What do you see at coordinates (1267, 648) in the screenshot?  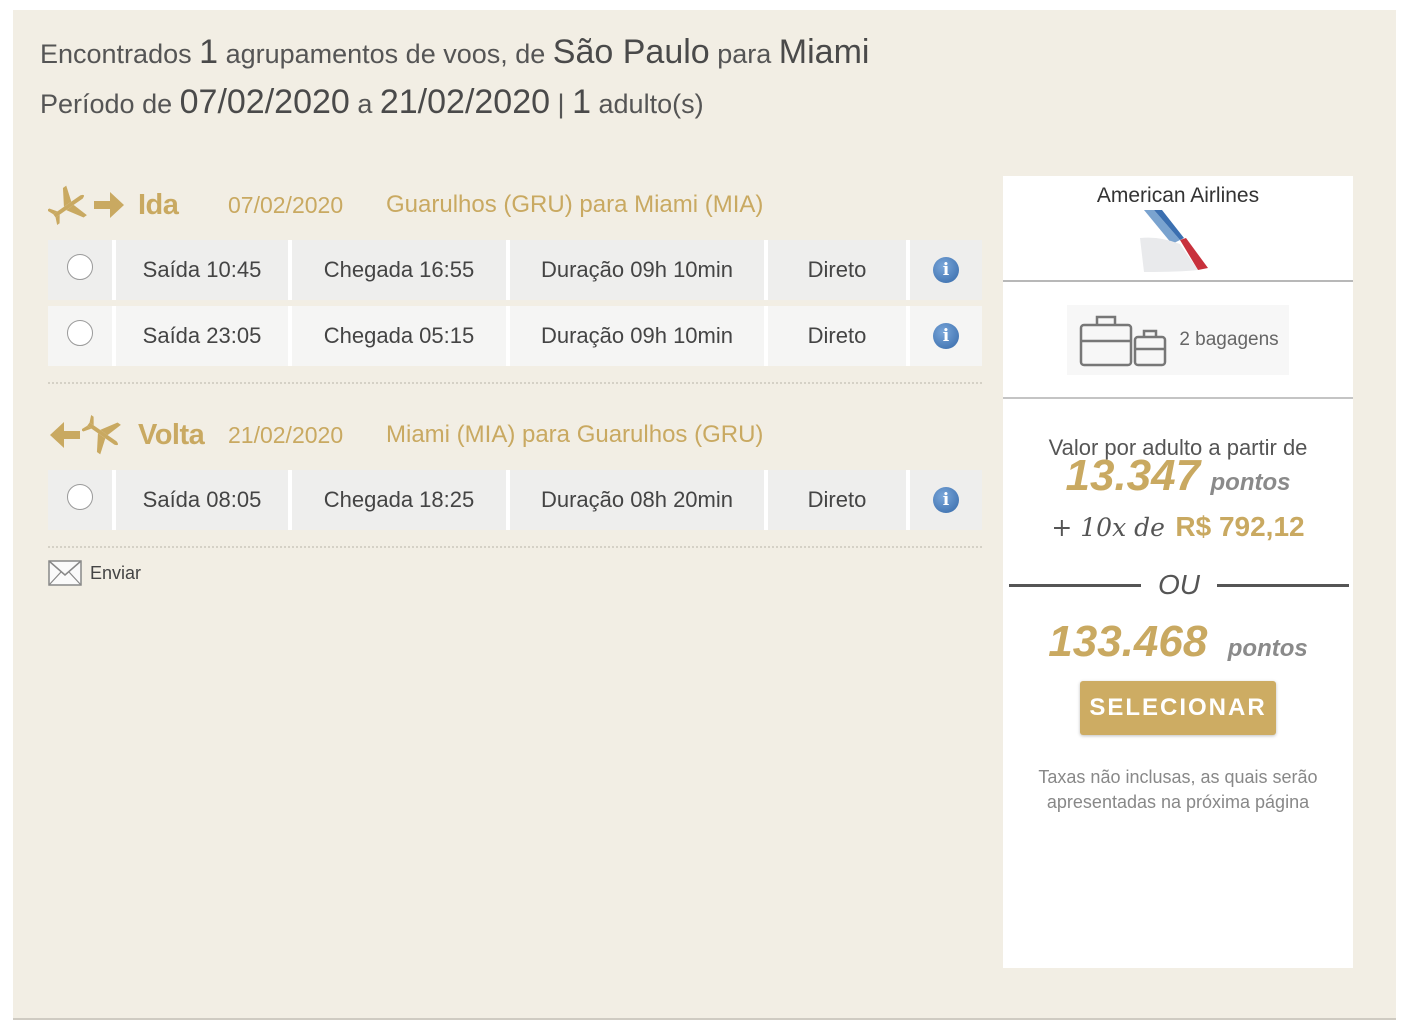 I see `points-full-unit: pontos` at bounding box center [1267, 648].